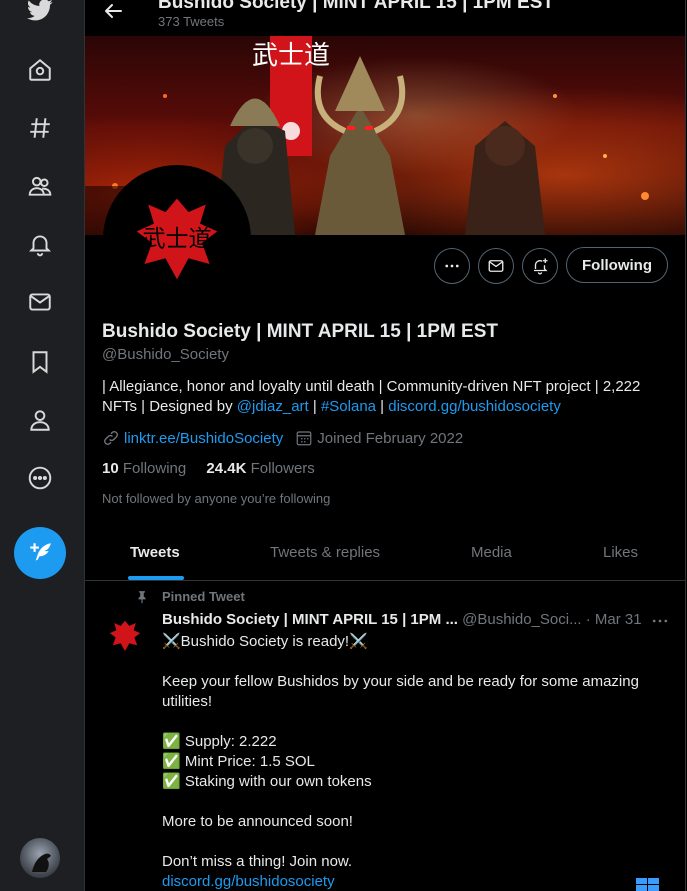  Describe the element at coordinates (203, 438) in the screenshot. I see `profile-website-link: linktr.ee/BushidoSociety` at that location.